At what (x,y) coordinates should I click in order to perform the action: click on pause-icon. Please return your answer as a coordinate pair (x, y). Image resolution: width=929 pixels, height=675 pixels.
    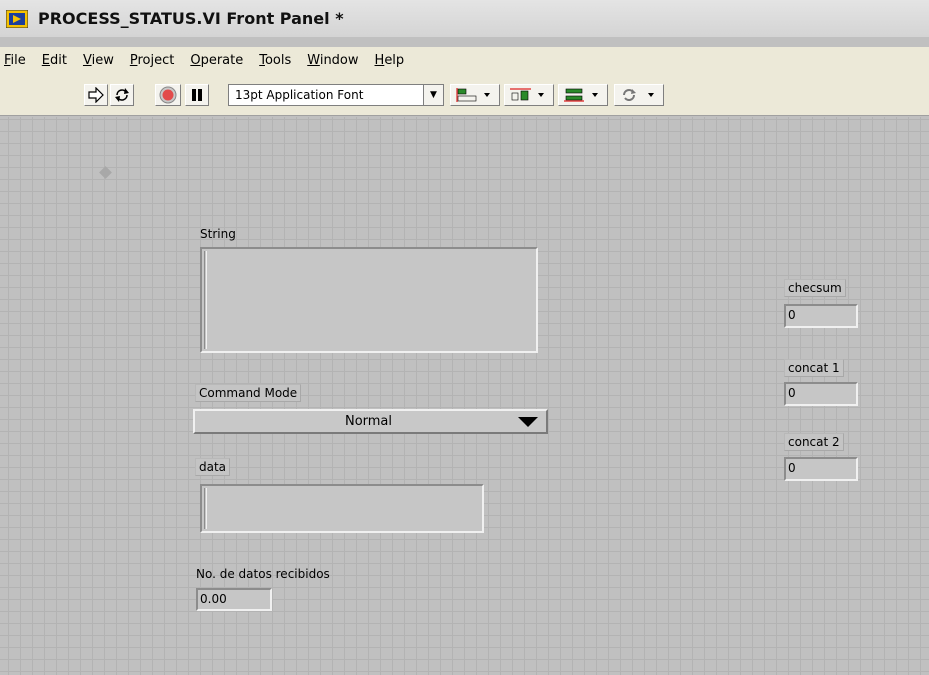
    Looking at the image, I should click on (197, 95).